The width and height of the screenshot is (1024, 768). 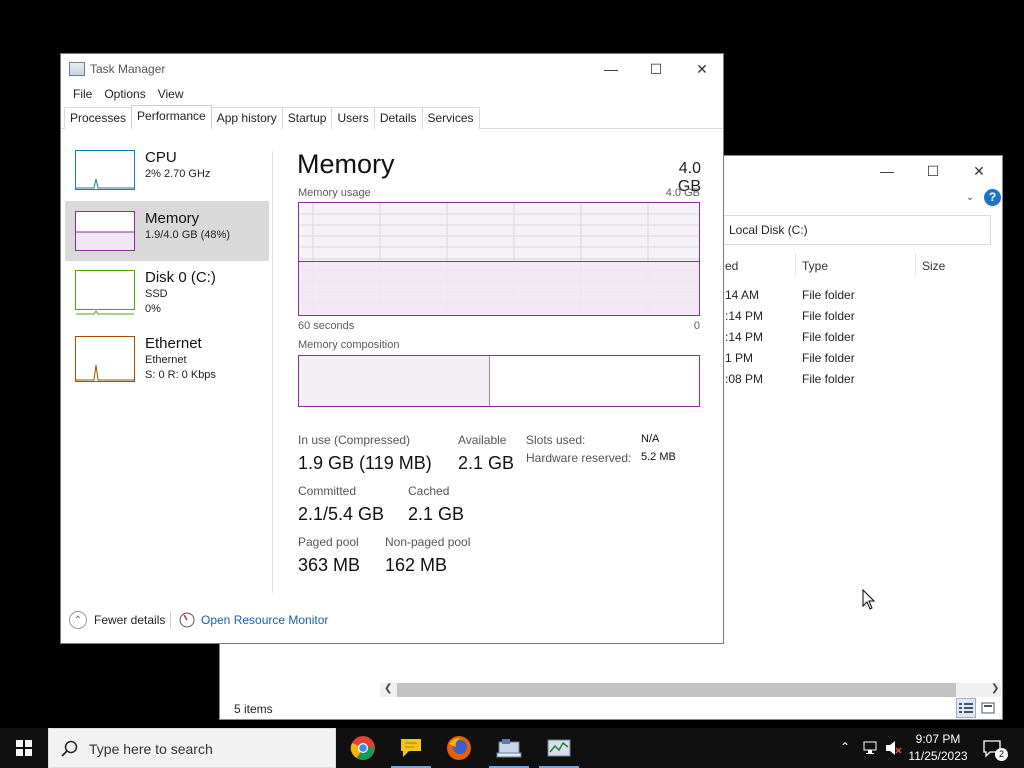 I want to click on scroll-left-icon: ❮, so click(x=388, y=688).